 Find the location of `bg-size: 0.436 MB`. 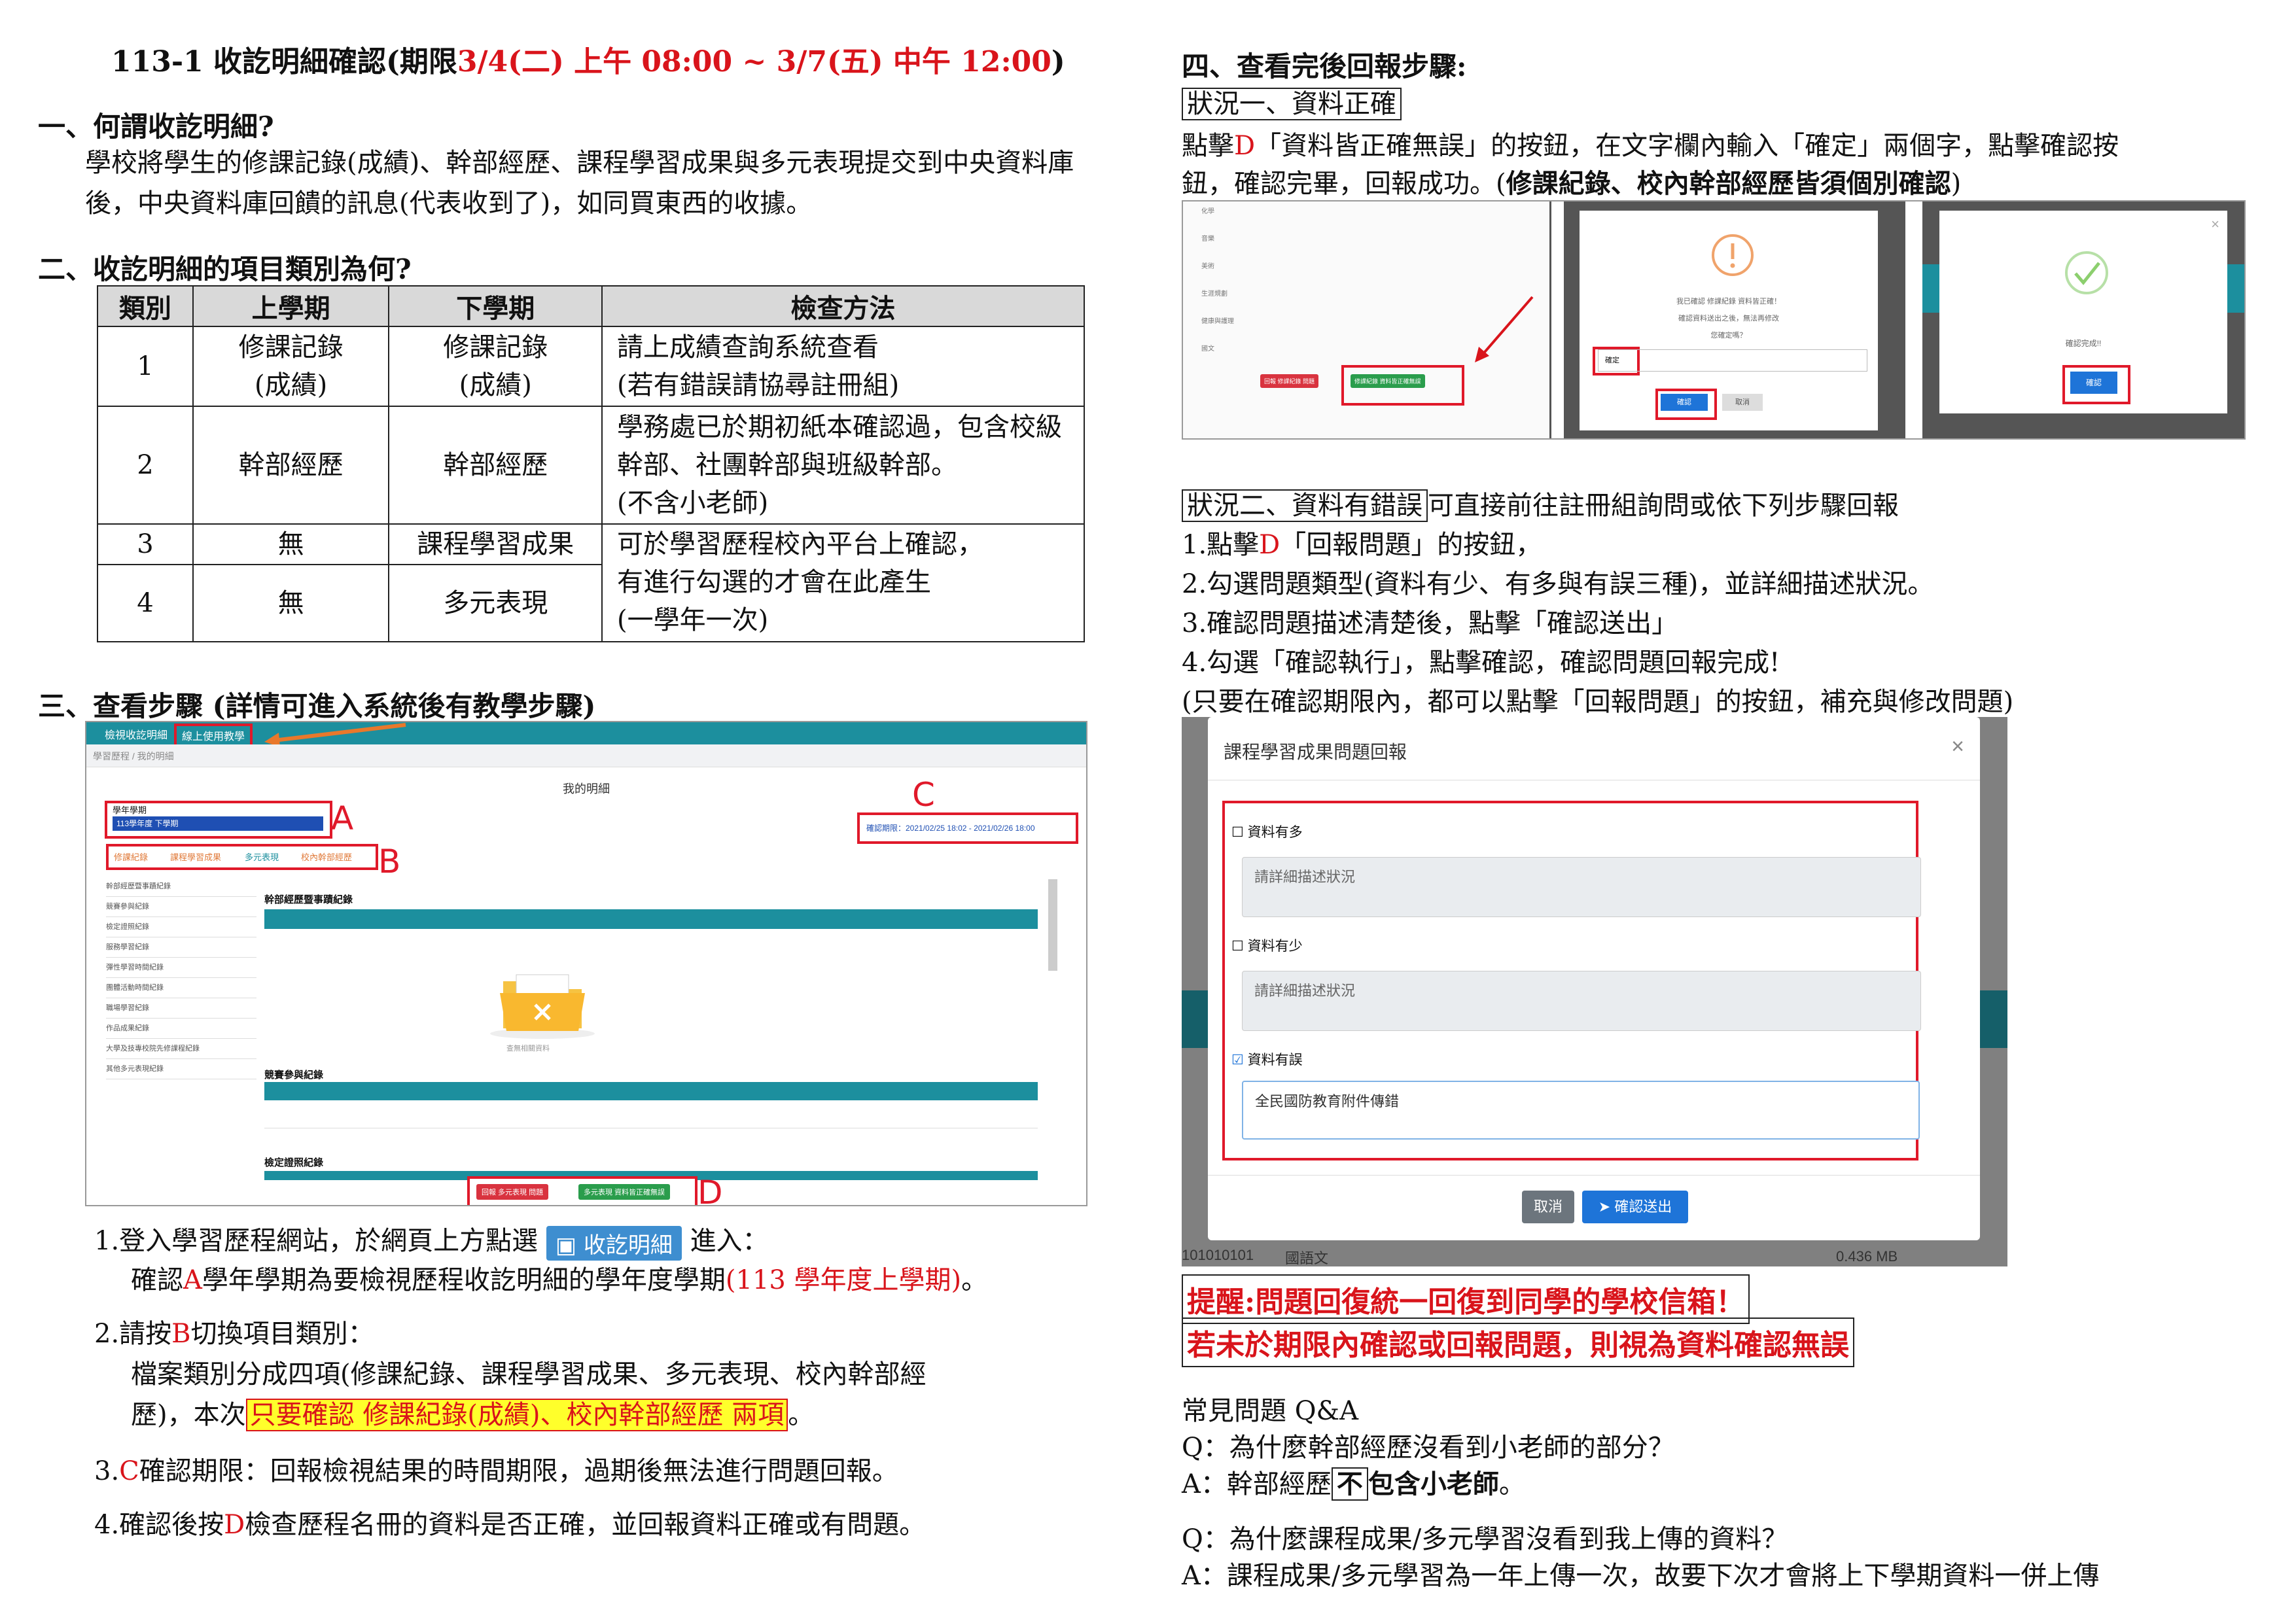

bg-size: 0.436 MB is located at coordinates (1867, 1256).